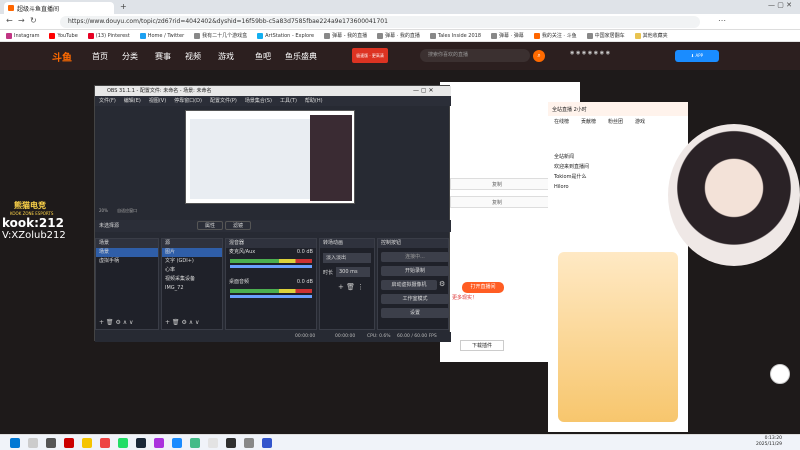  Describe the element at coordinates (455, 35) in the screenshot. I see `bookmark-item: Tales Inside 2018` at that location.